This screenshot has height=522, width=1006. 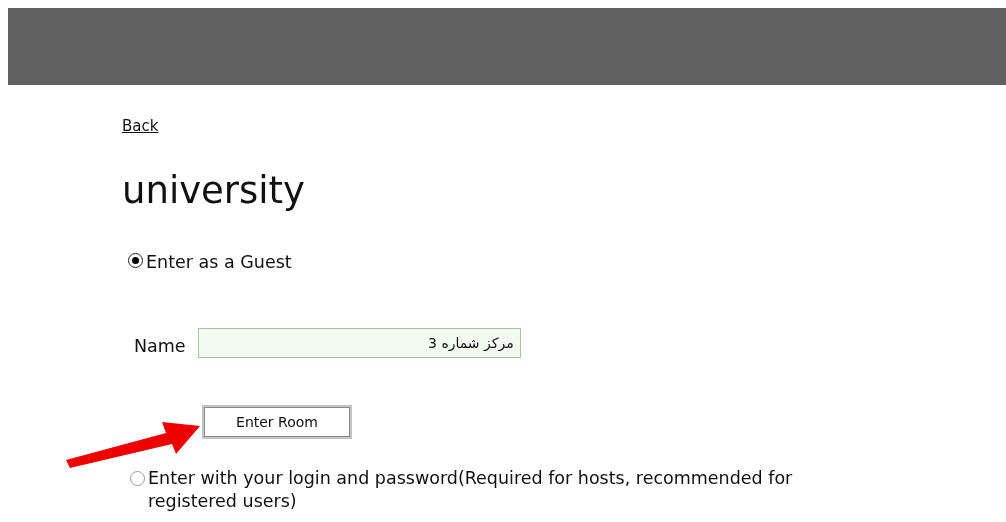 I want to click on option-label: Enter as a Guest, so click(x=219, y=262).